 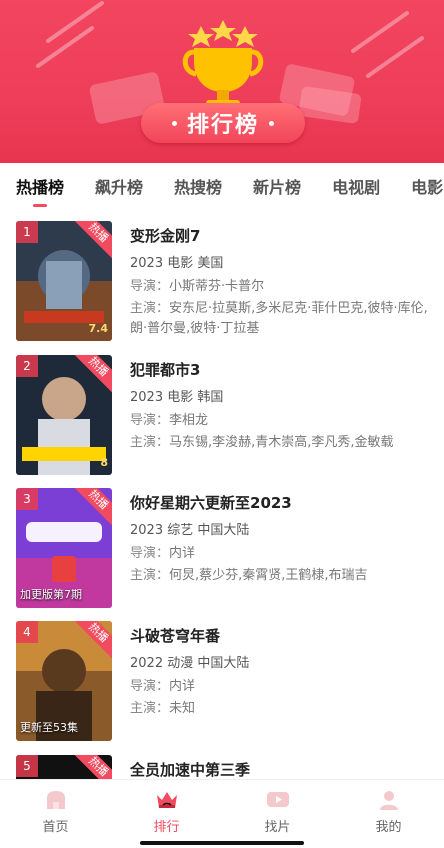 I want to click on item-title: 你好星期六更新至2023, so click(x=280, y=502).